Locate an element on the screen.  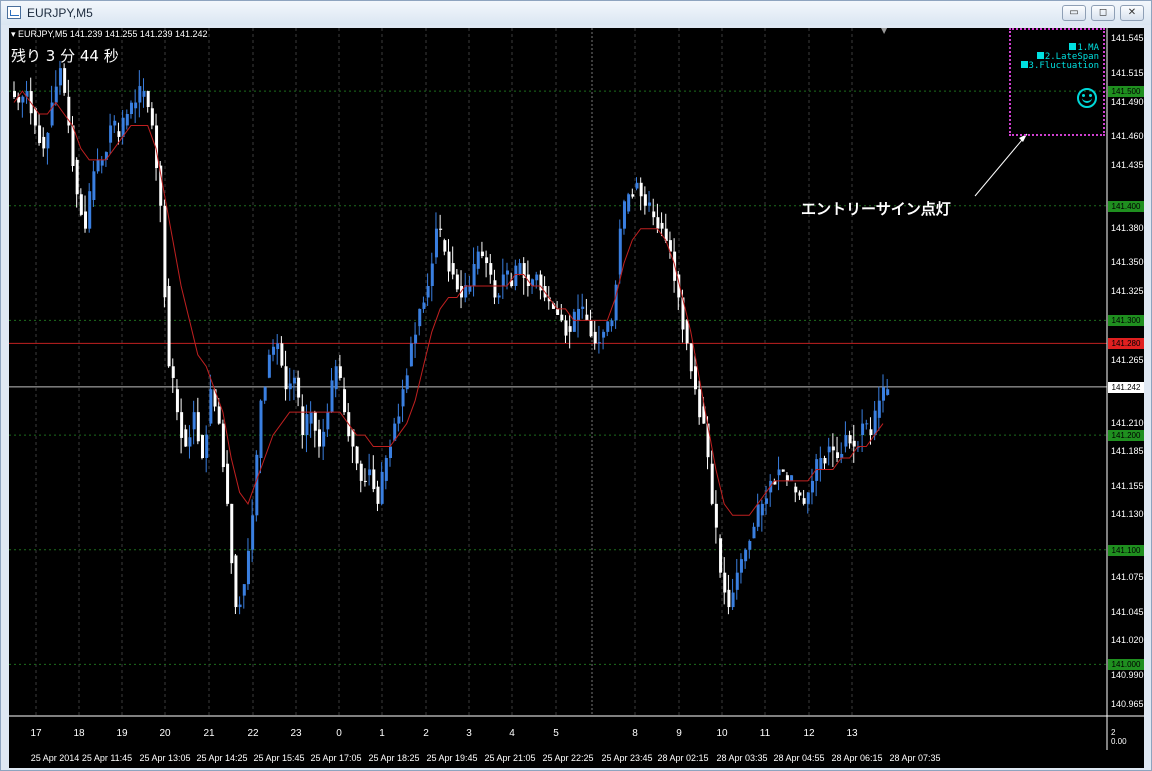
date-tick-label: 25 Apr 2014 is located at coordinates (55, 758).